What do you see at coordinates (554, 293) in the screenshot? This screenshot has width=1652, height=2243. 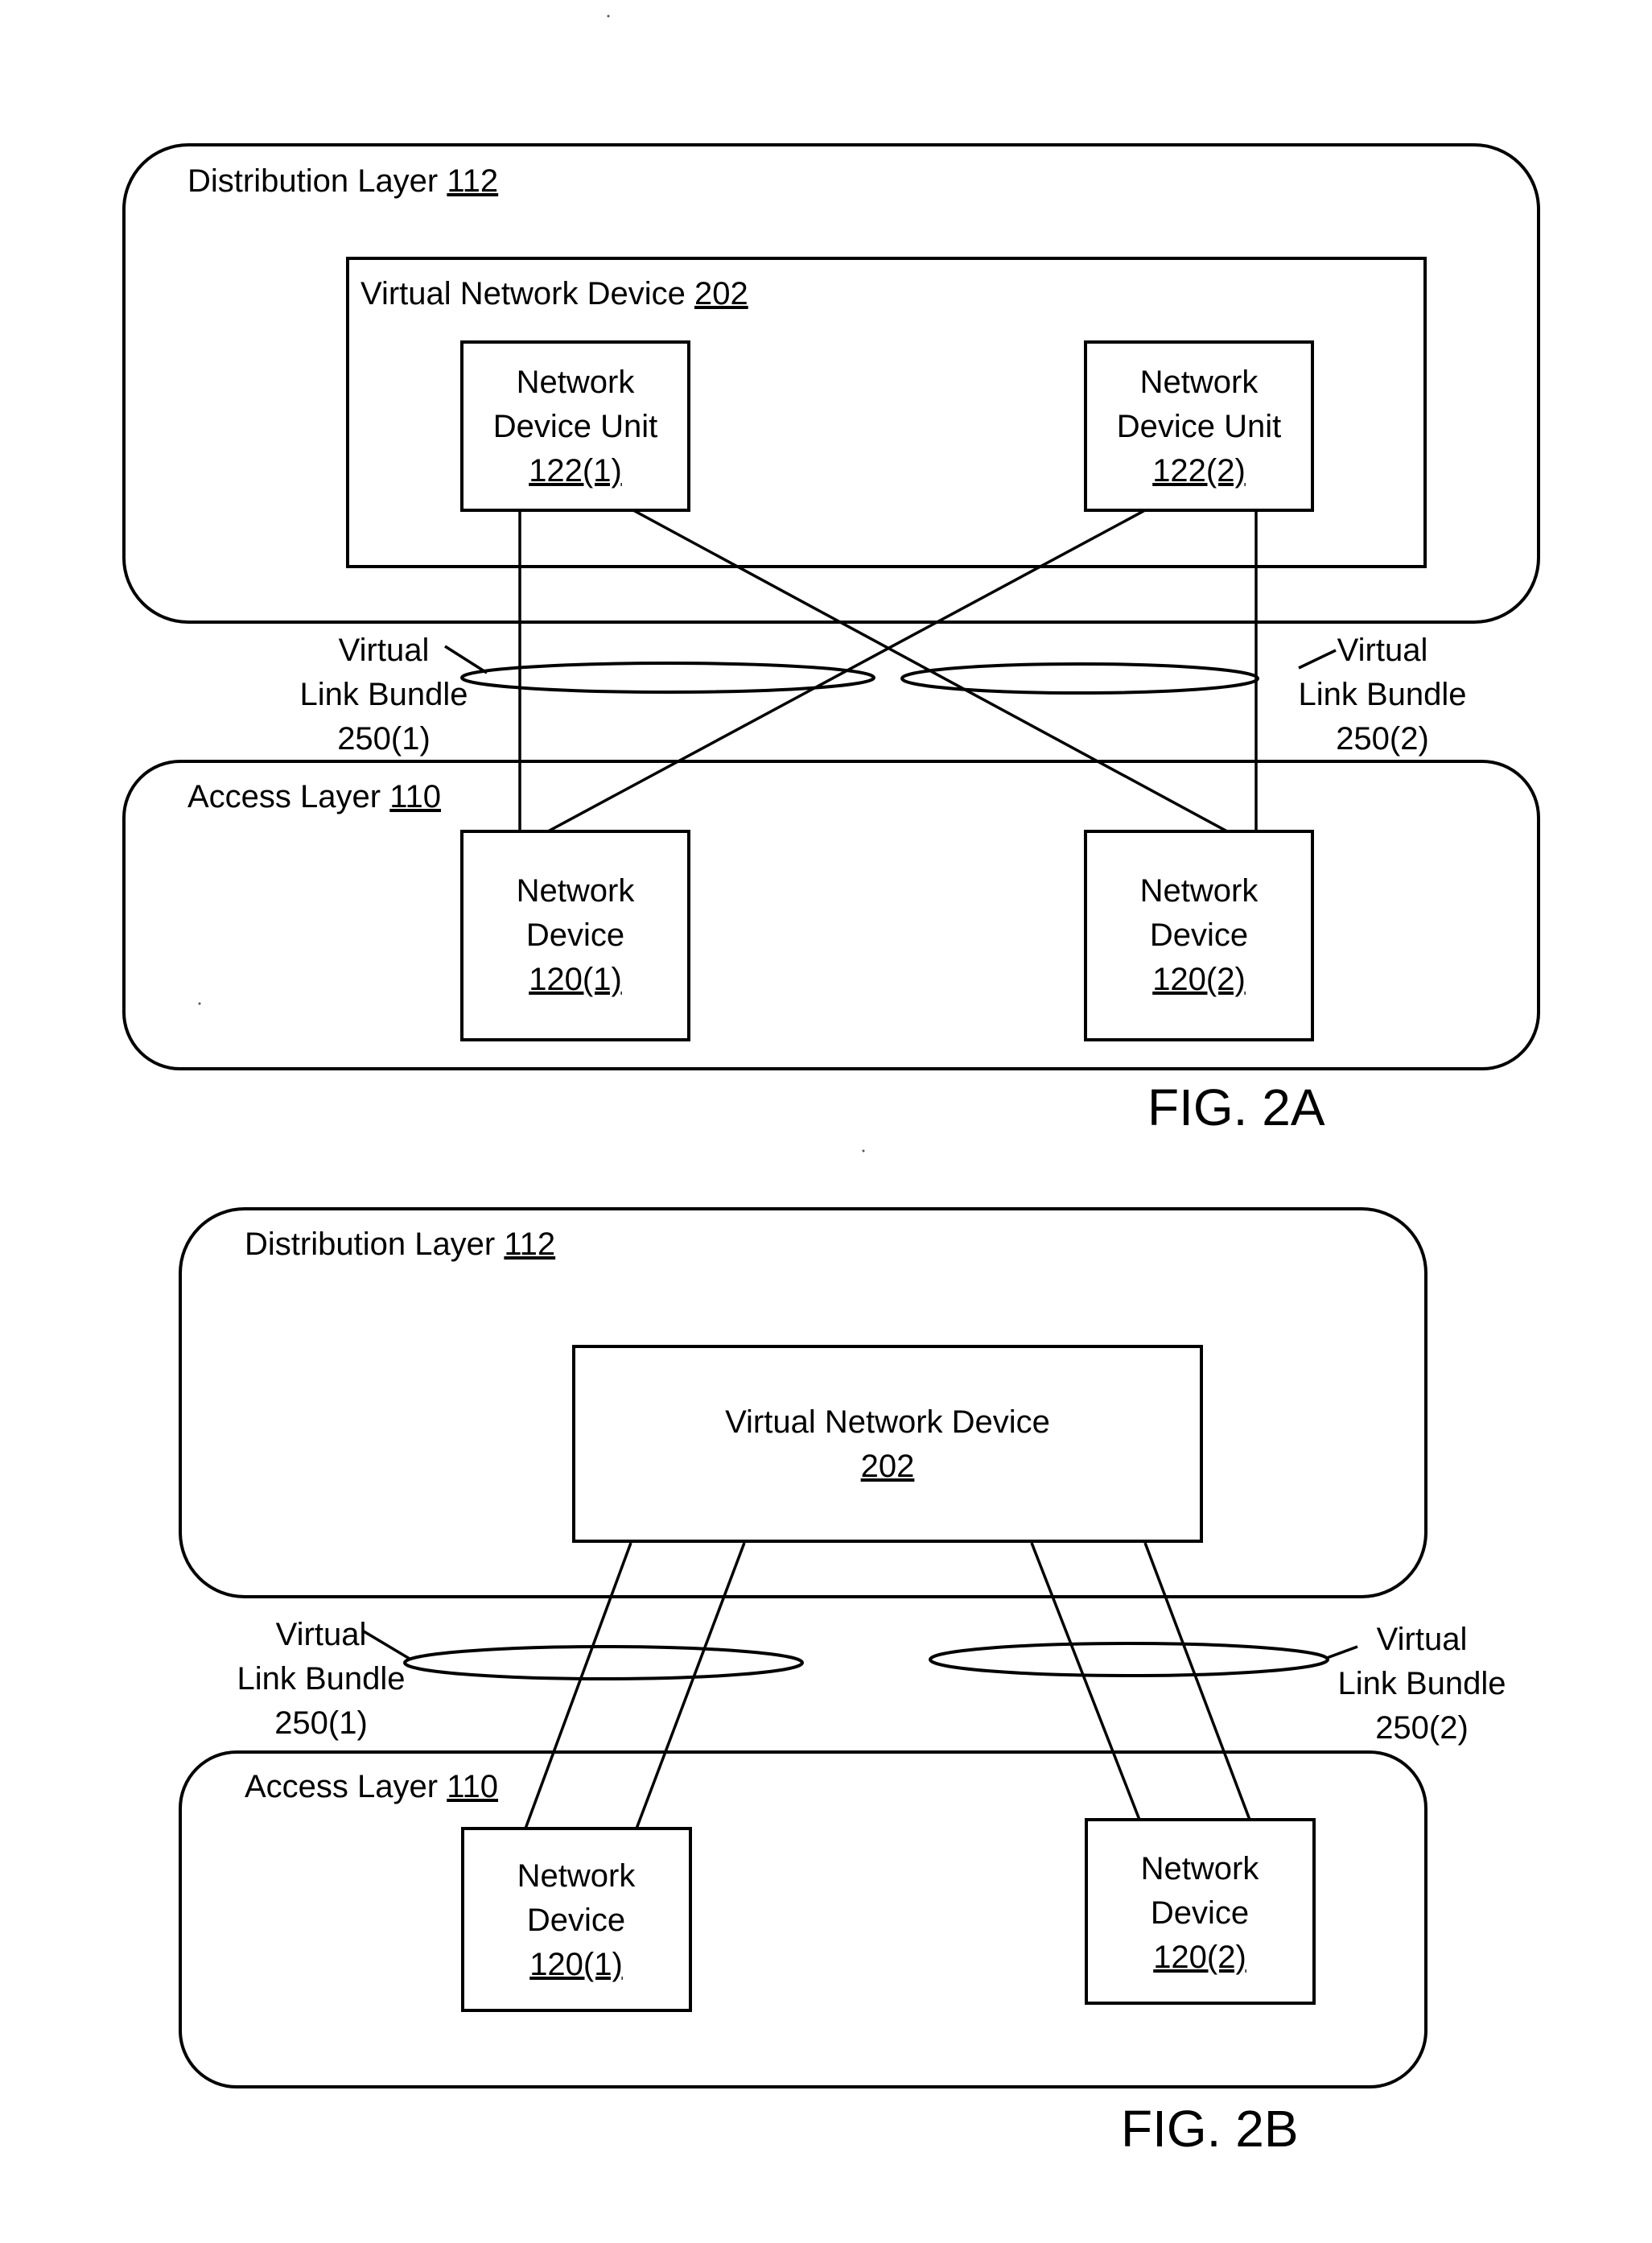 I see `virtual-network-device-label: Virtual Network Device 202` at bounding box center [554, 293].